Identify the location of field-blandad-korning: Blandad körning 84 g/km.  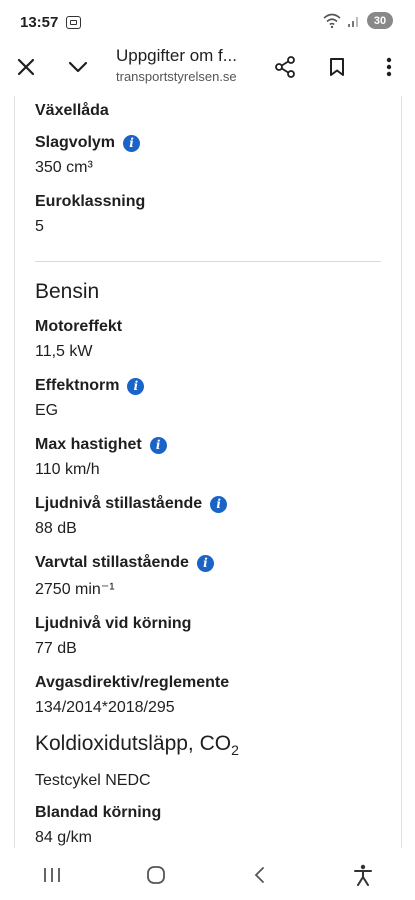
(208, 825).